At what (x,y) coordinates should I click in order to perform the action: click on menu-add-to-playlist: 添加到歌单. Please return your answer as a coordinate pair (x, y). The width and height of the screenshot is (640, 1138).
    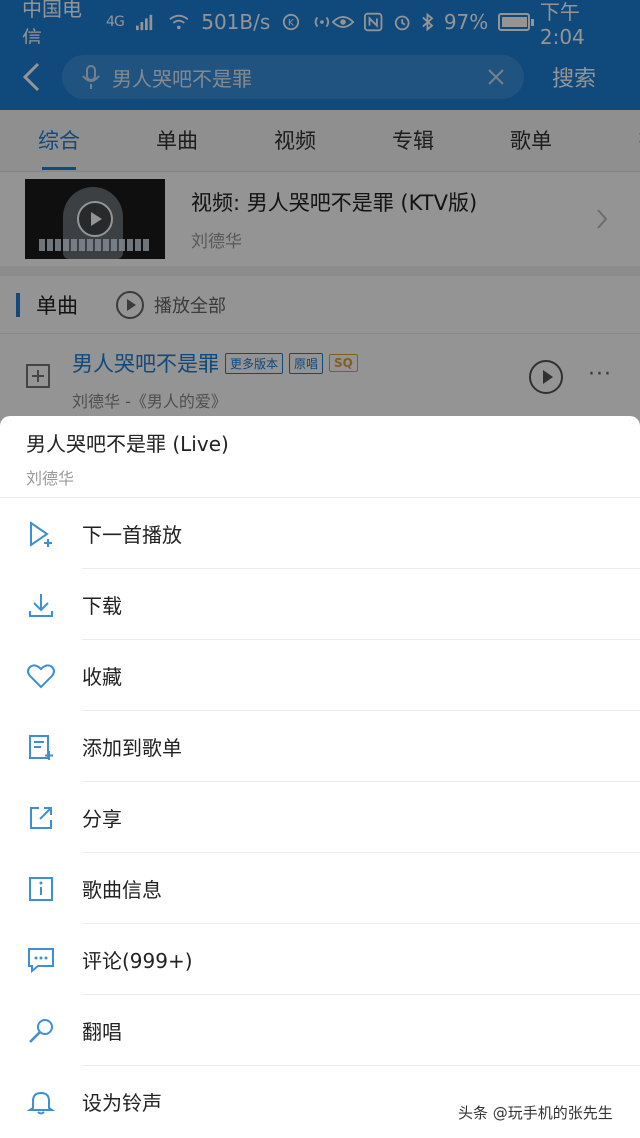
    Looking at the image, I should click on (320, 746).